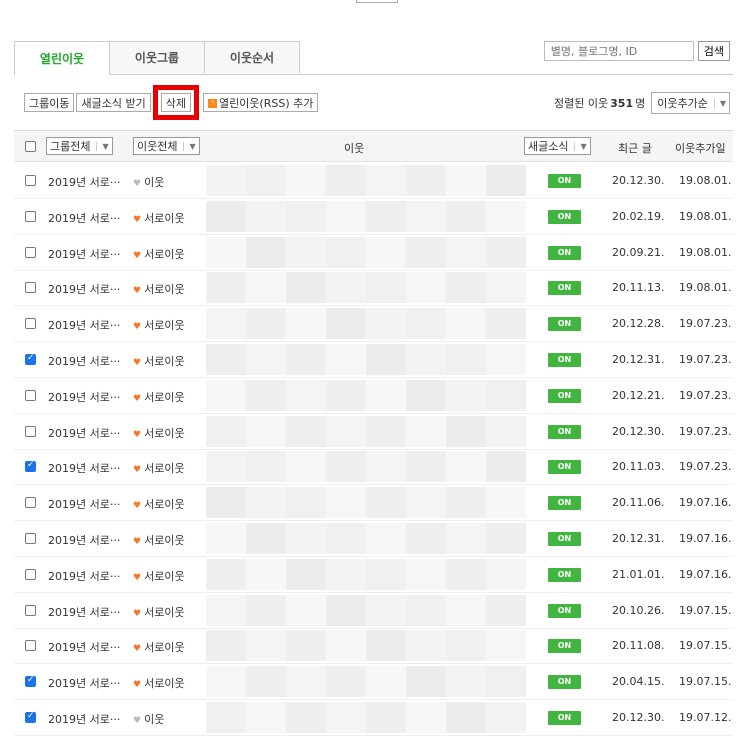 This screenshot has height=743, width=743. Describe the element at coordinates (159, 289) in the screenshot. I see `row-neighbor-type: ♥ 서로이웃` at that location.